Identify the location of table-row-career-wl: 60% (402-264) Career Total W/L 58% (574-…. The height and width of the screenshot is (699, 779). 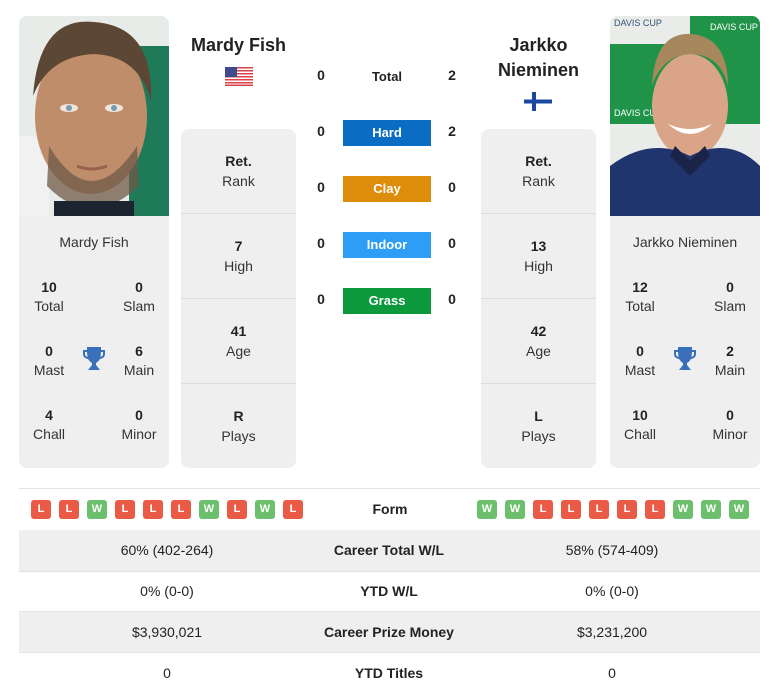
(389, 550).